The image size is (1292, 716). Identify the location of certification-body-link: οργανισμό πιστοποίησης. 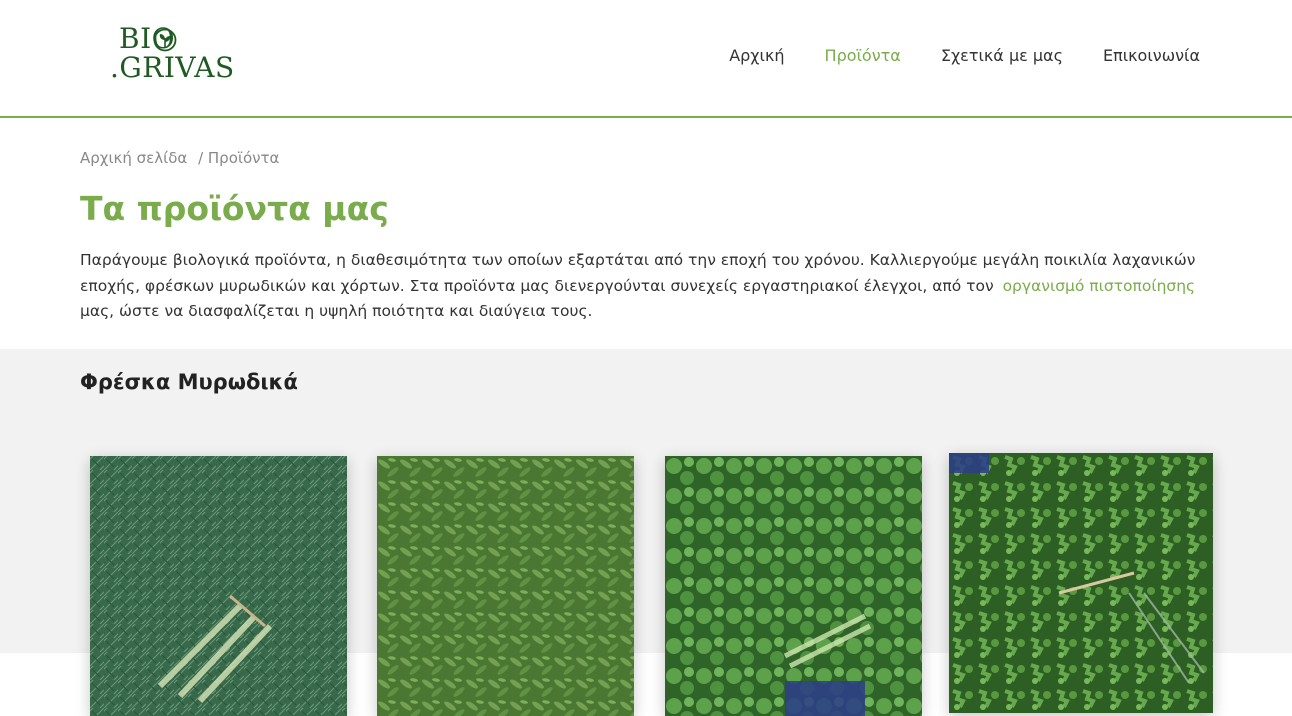
(1099, 286).